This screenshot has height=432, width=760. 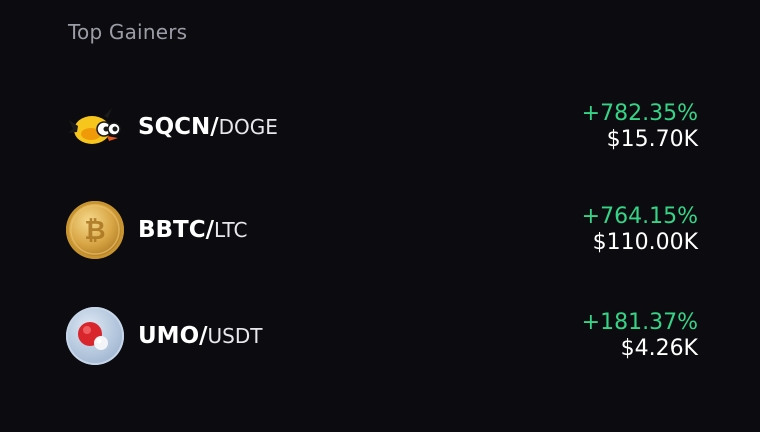 I want to click on change-percent: +764.15%, so click(x=639, y=216).